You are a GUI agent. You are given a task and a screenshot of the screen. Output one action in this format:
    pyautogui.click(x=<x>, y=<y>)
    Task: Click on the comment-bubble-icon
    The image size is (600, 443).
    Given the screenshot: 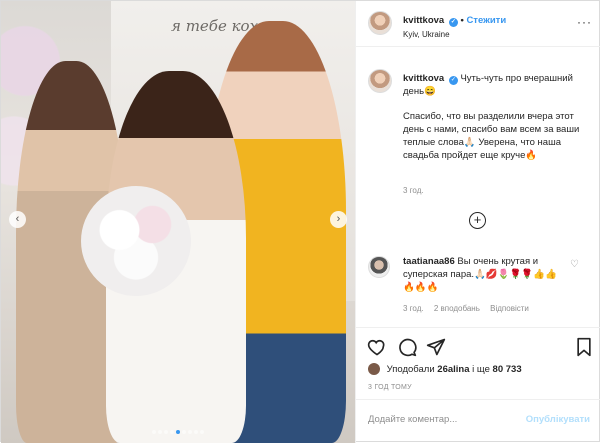 What is the action you would take?
    pyautogui.click(x=407, y=347)
    